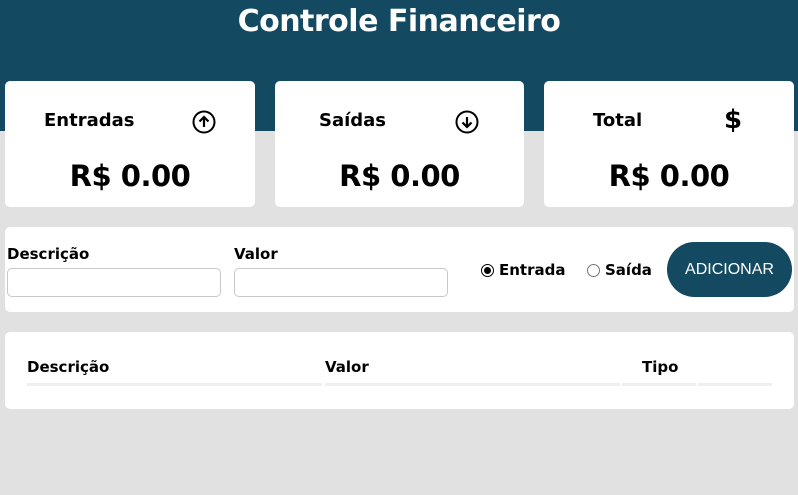  Describe the element at coordinates (467, 124) in the screenshot. I see `arrow-down-circle-icon` at that location.